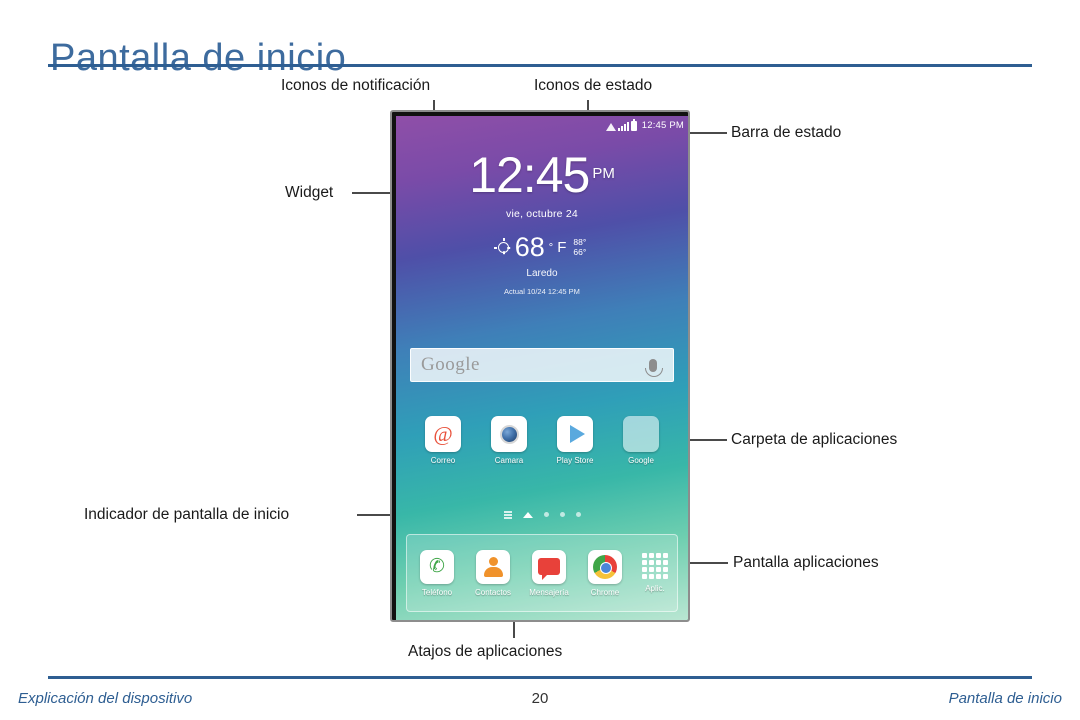  I want to click on page-title: Pantalla de inicio, so click(198, 58).